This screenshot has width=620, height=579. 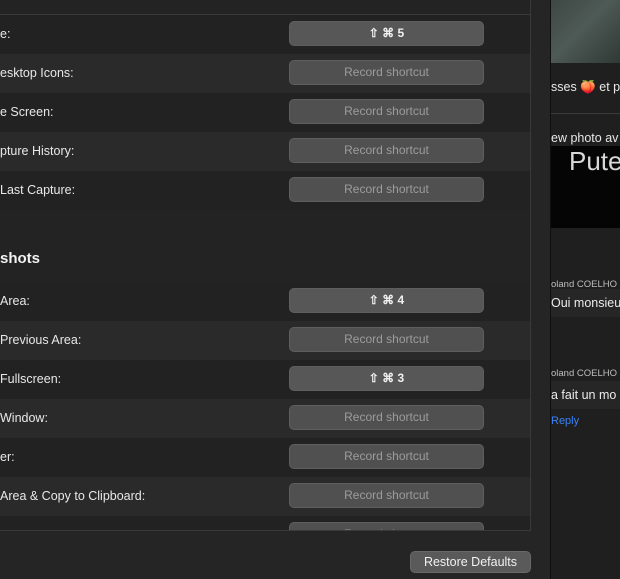 I want to click on shortcut-label: Last Capture:, so click(x=38, y=190).